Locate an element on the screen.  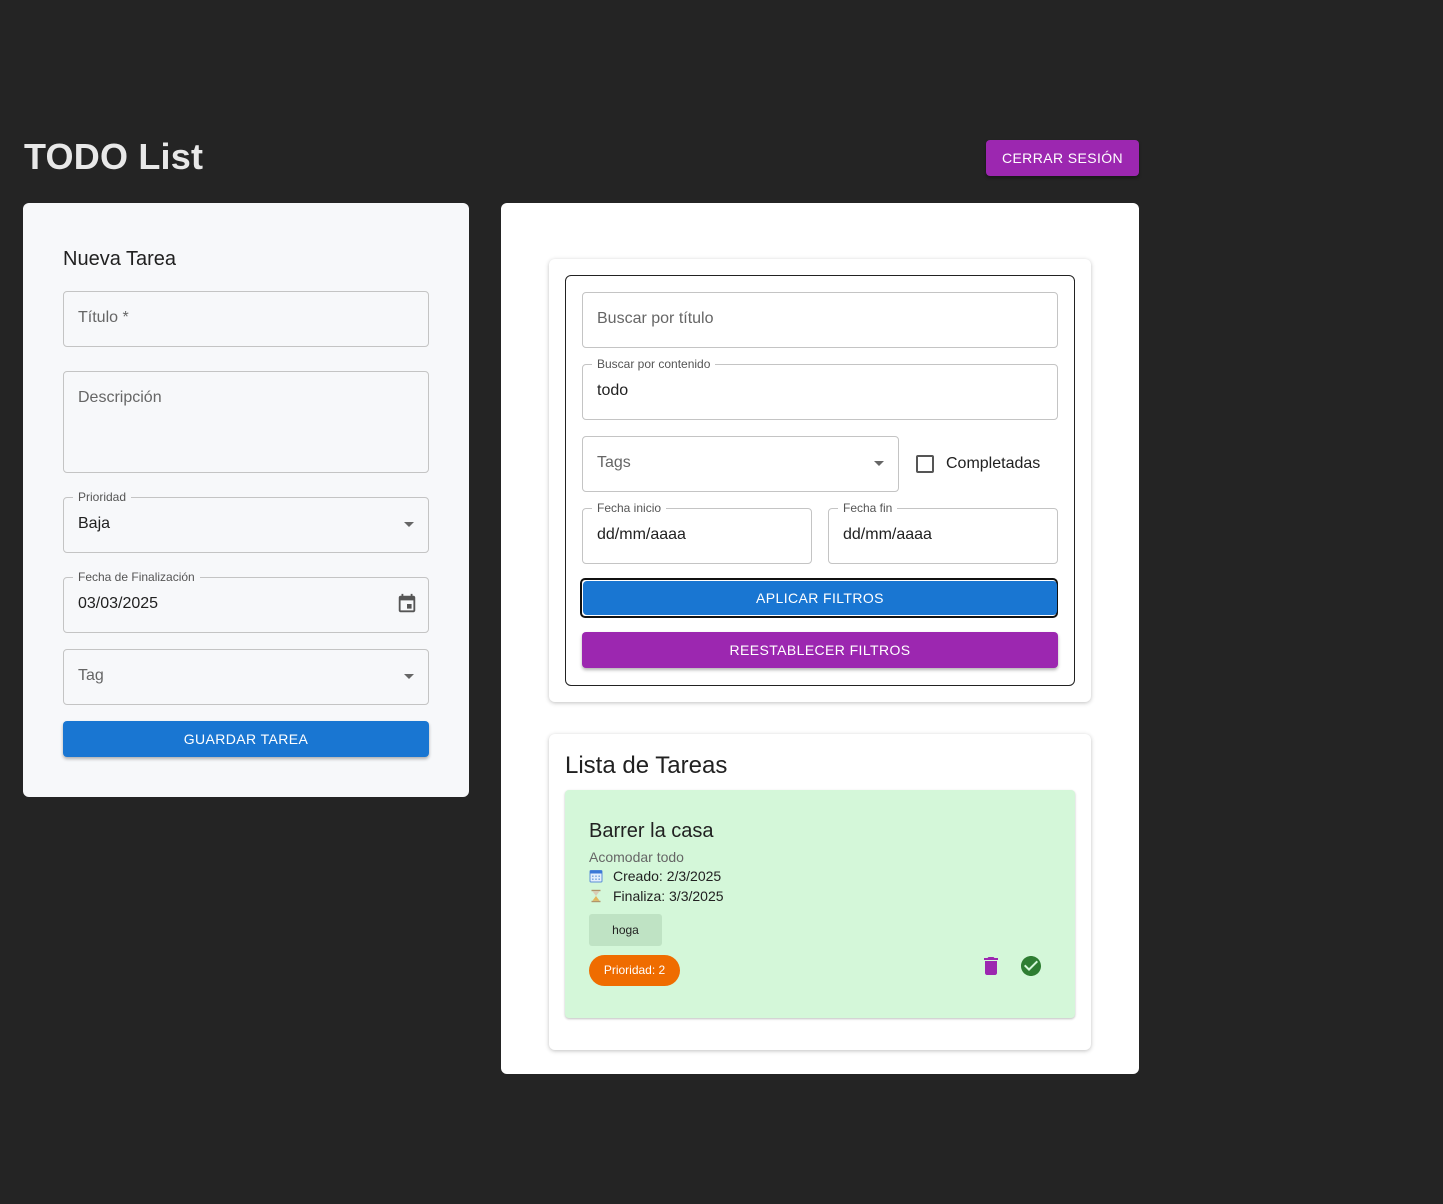
due-date-field: Fecha de Finalización 03/03/2025 is located at coordinates (246, 601).